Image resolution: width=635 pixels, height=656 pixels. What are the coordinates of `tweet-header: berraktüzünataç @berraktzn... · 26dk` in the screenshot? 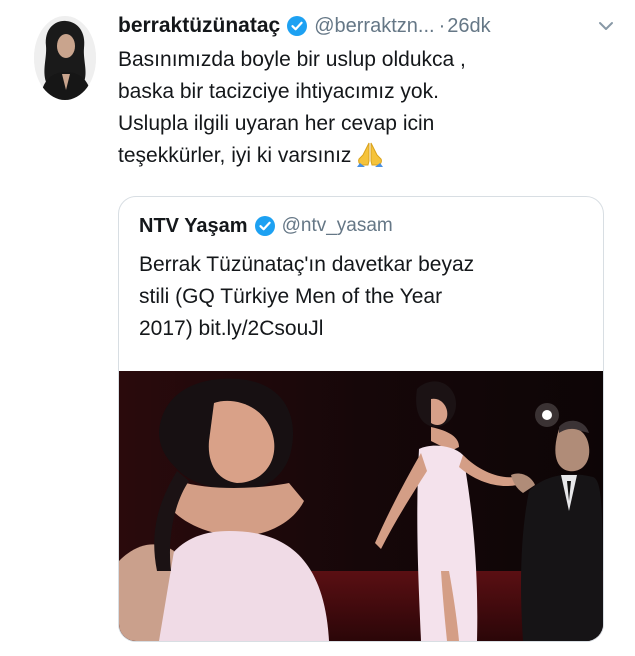 It's located at (366, 26).